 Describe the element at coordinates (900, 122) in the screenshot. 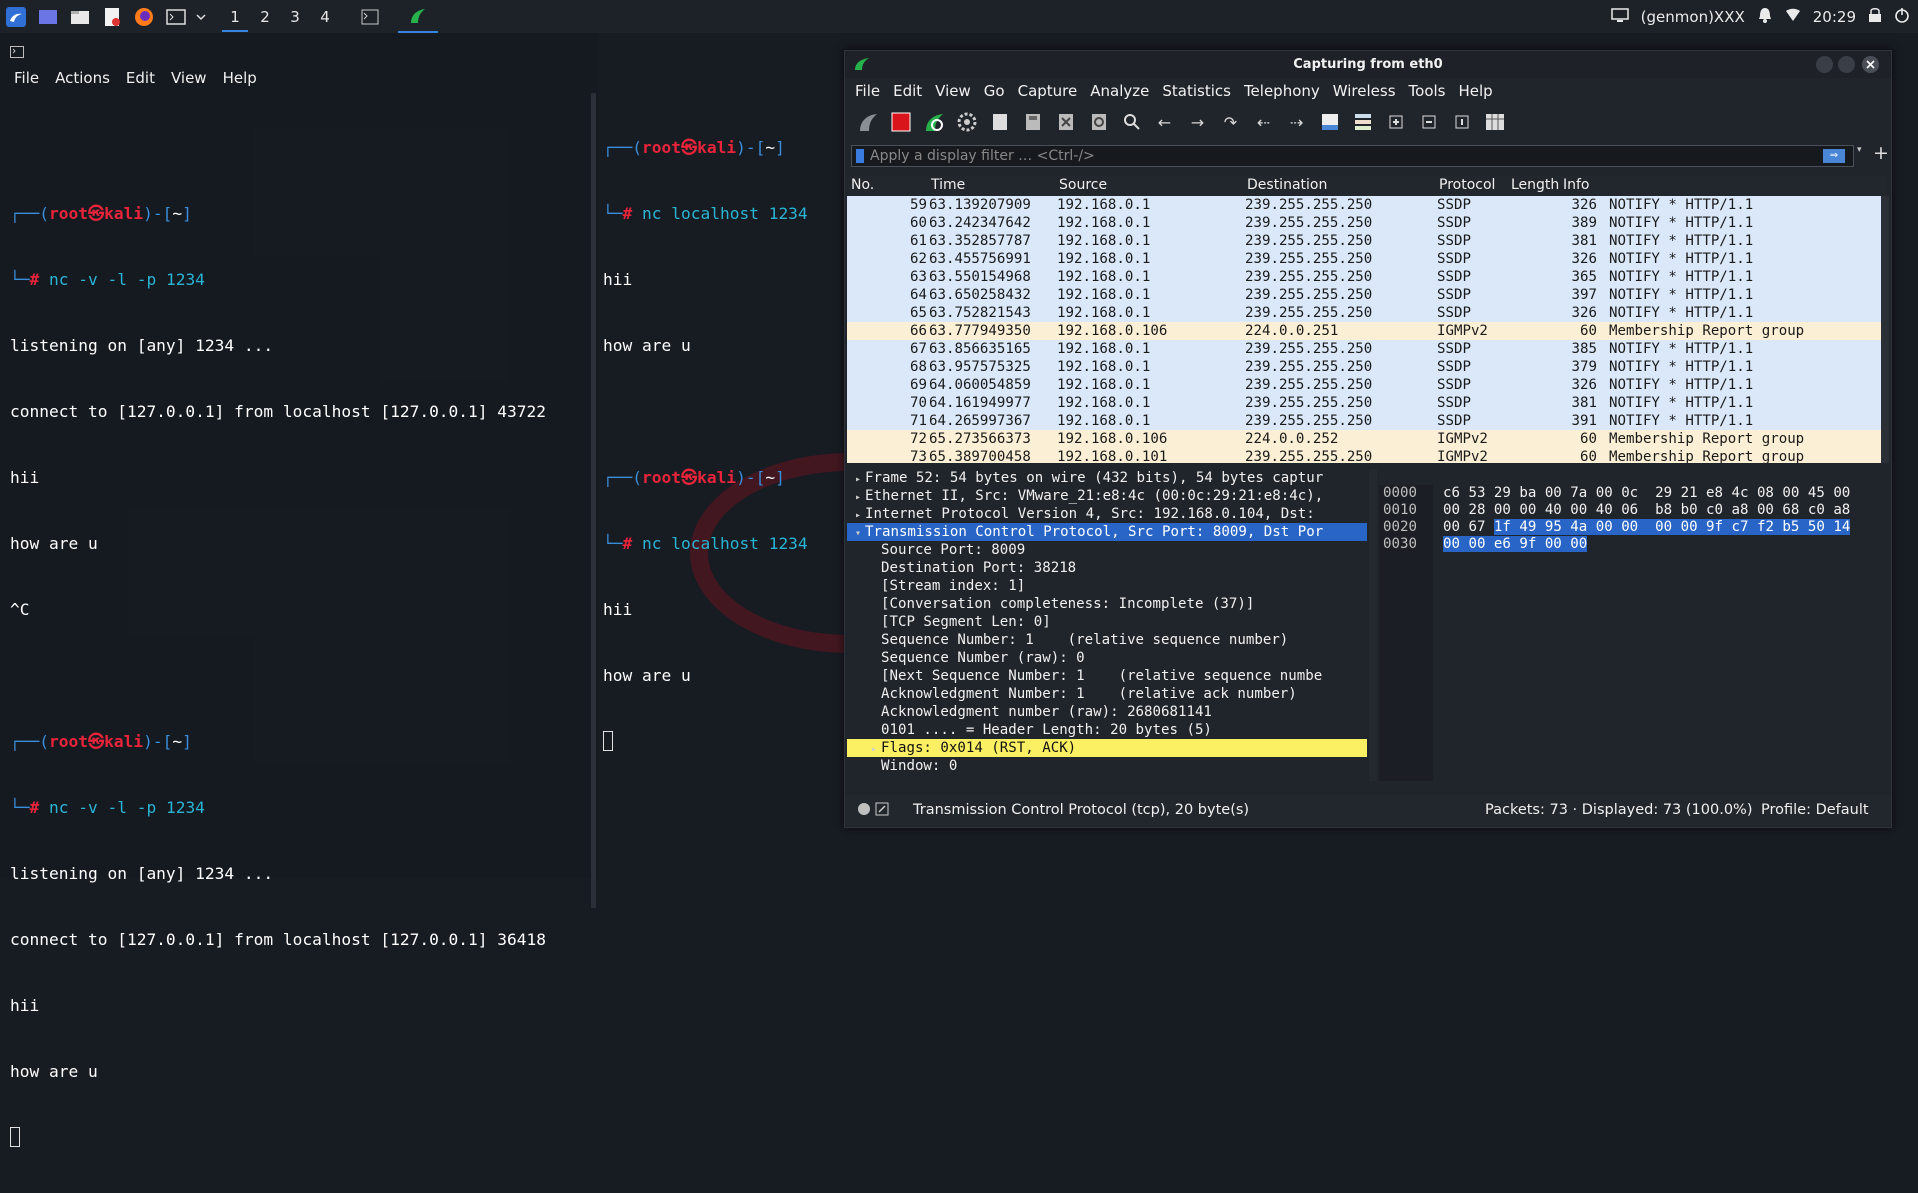

I see `stop-capture-icon` at that location.